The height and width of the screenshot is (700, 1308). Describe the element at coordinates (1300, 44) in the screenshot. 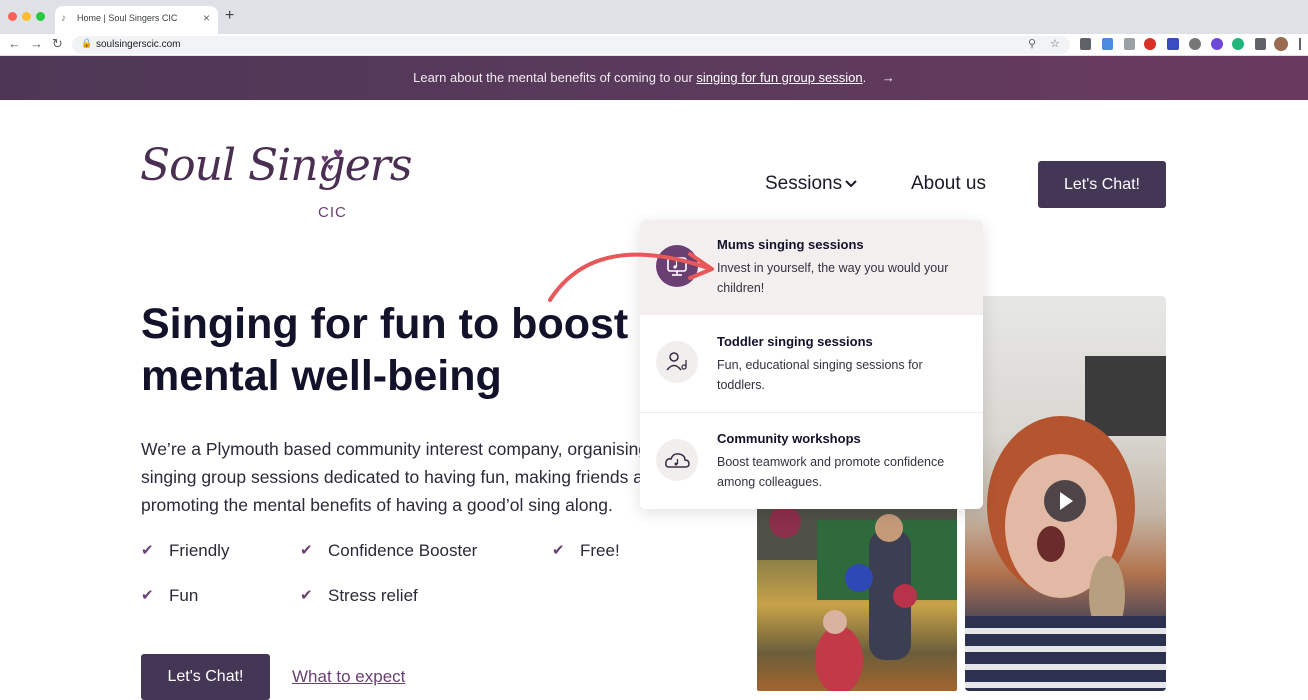

I see `menu-dots-icon` at that location.